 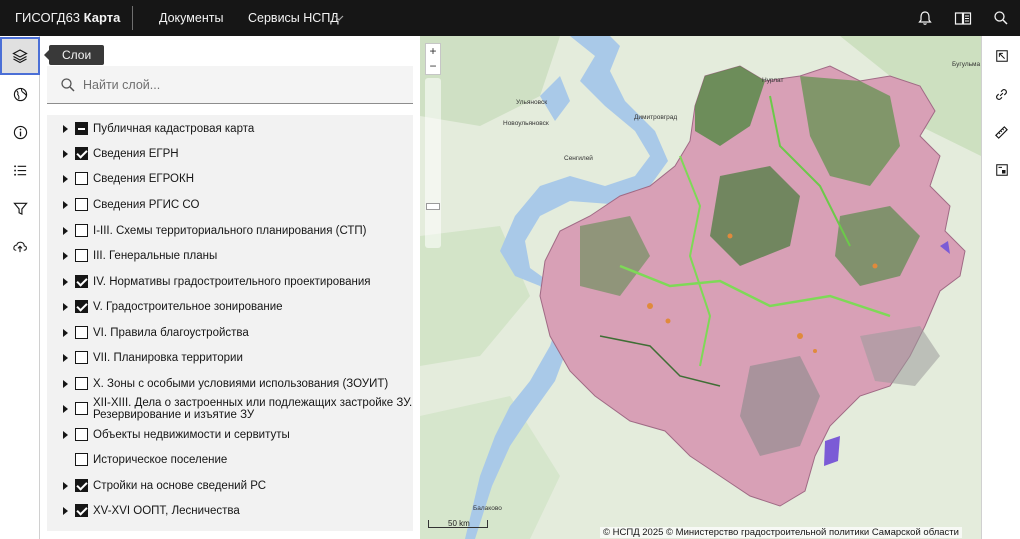 I want to click on place-label: Нурлат, so click(x=773, y=80).